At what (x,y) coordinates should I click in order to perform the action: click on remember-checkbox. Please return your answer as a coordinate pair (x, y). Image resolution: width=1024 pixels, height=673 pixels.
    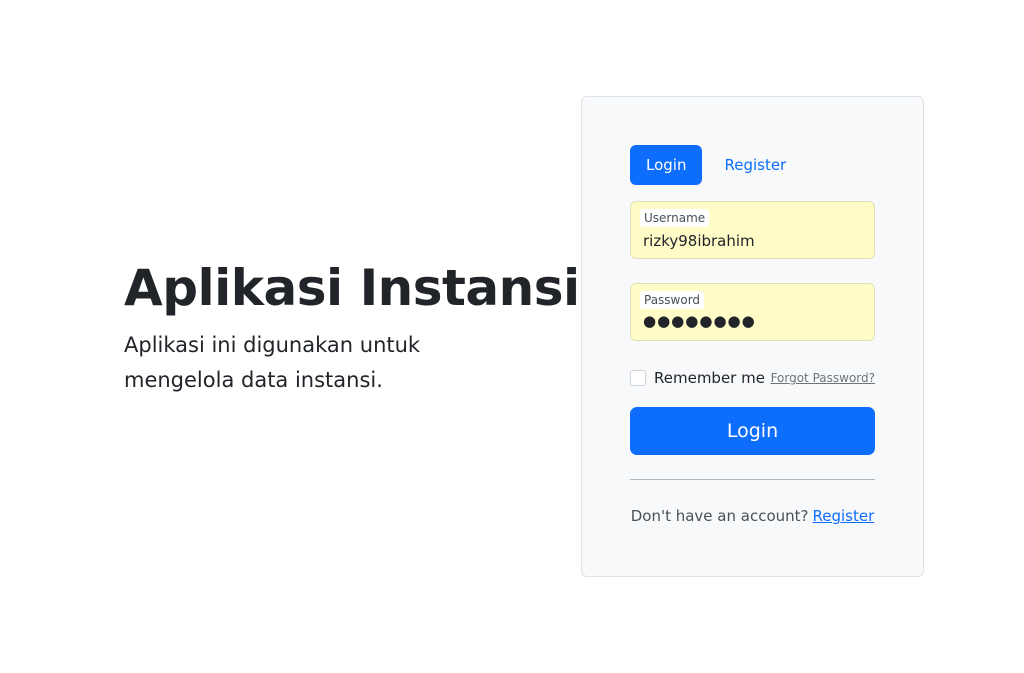
    Looking at the image, I should click on (638, 378).